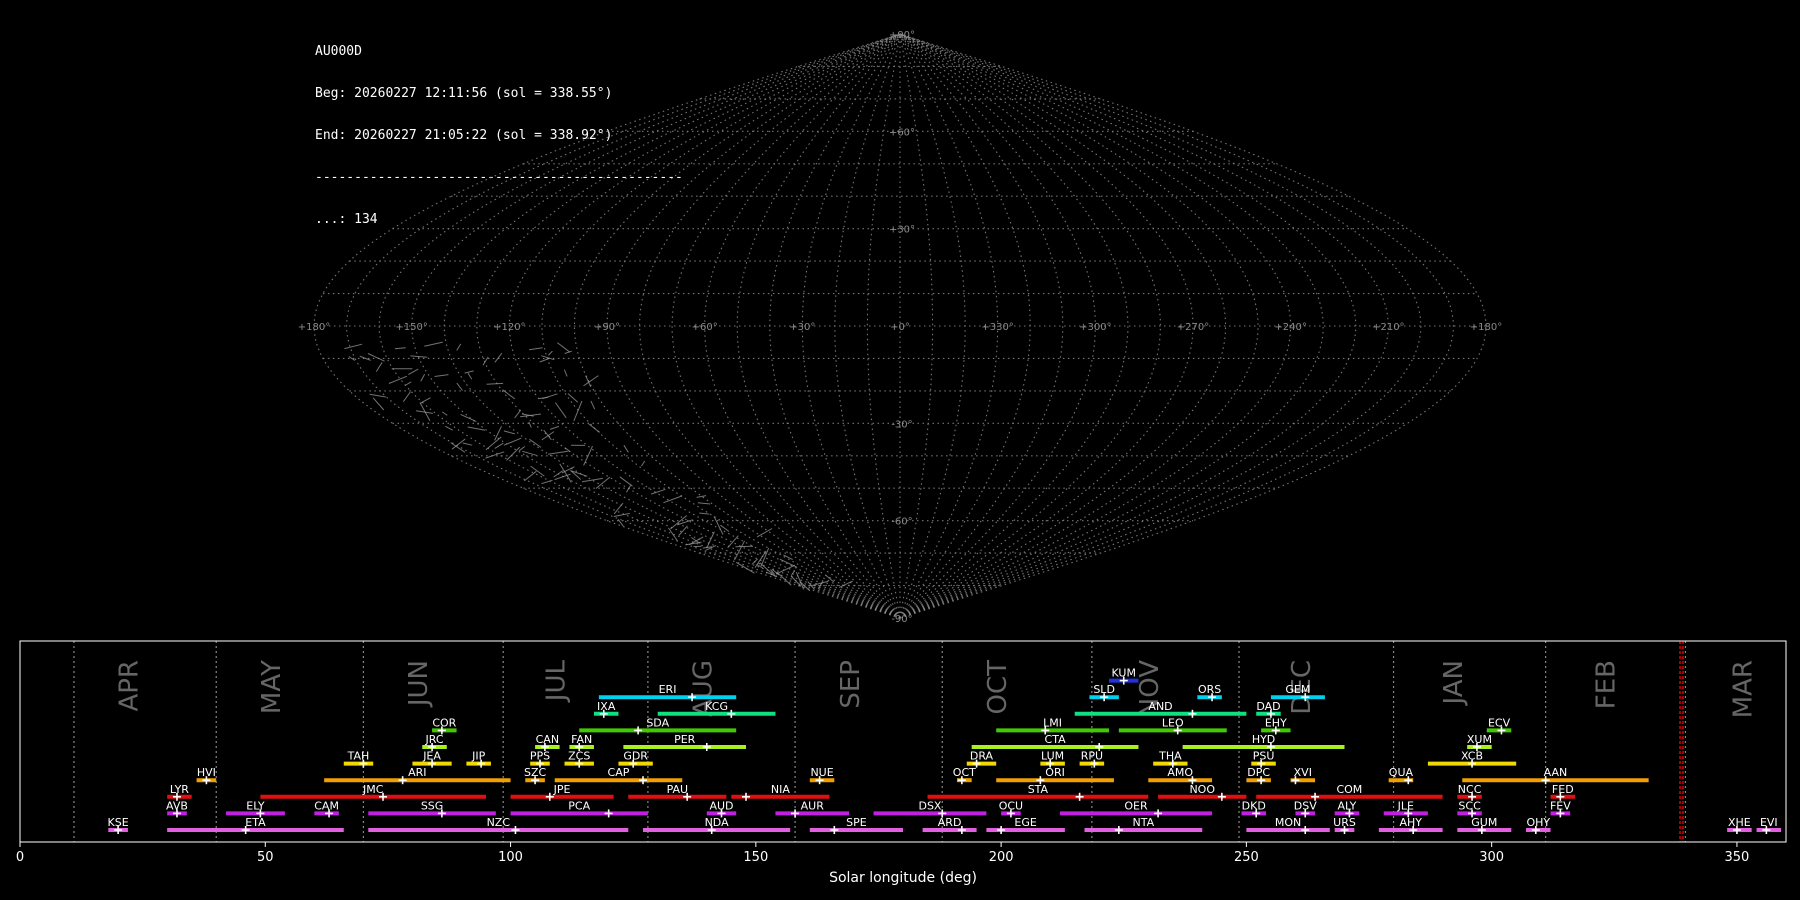 This screenshot has height=900, width=1800. I want to click on shower-label: GDR, so click(635, 756).